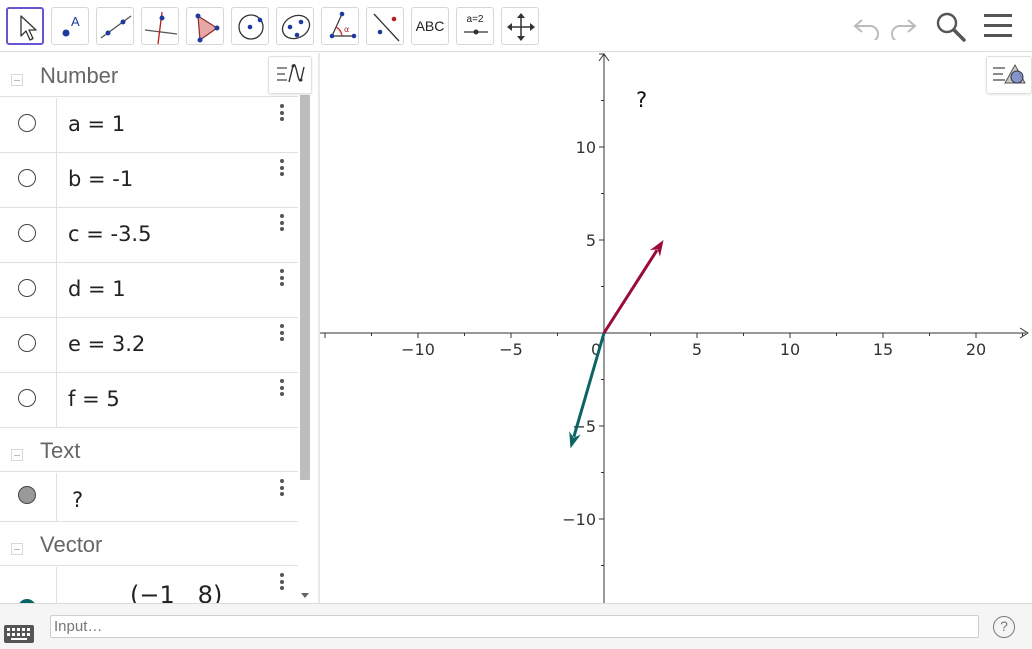 The width and height of the screenshot is (1032, 649). I want to click on line-tool-button, so click(115, 26).